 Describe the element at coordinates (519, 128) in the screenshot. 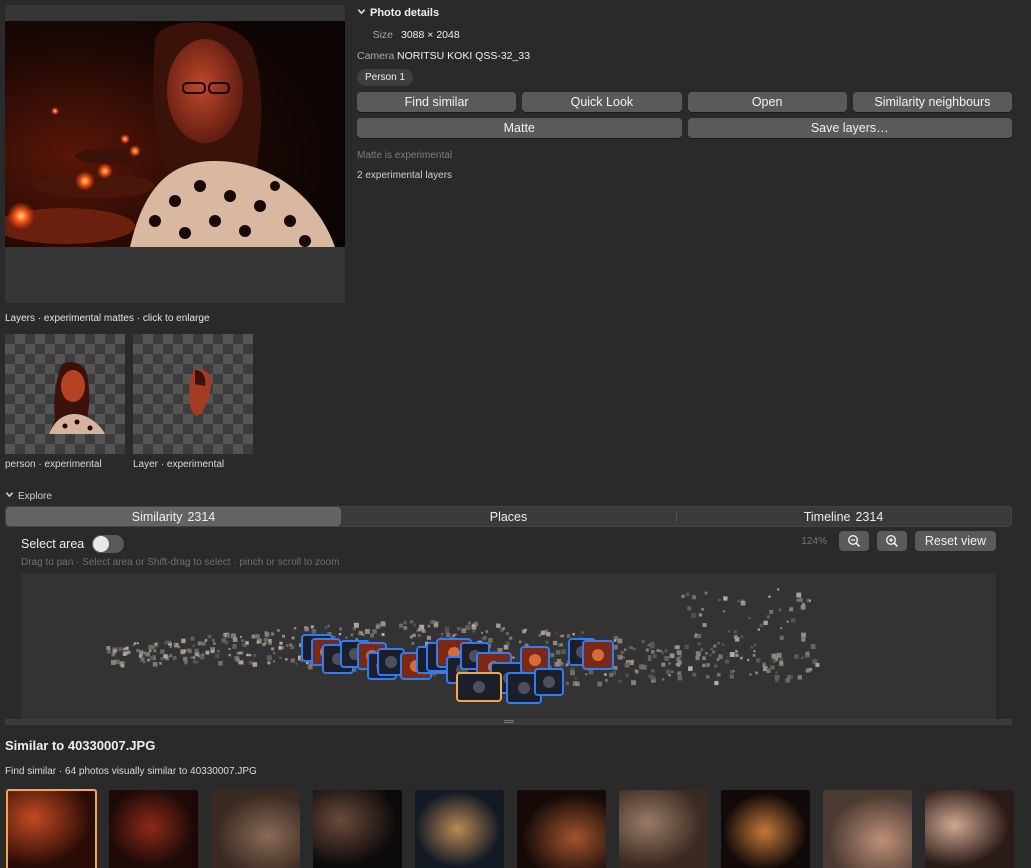

I see `matte-button: Matte` at that location.